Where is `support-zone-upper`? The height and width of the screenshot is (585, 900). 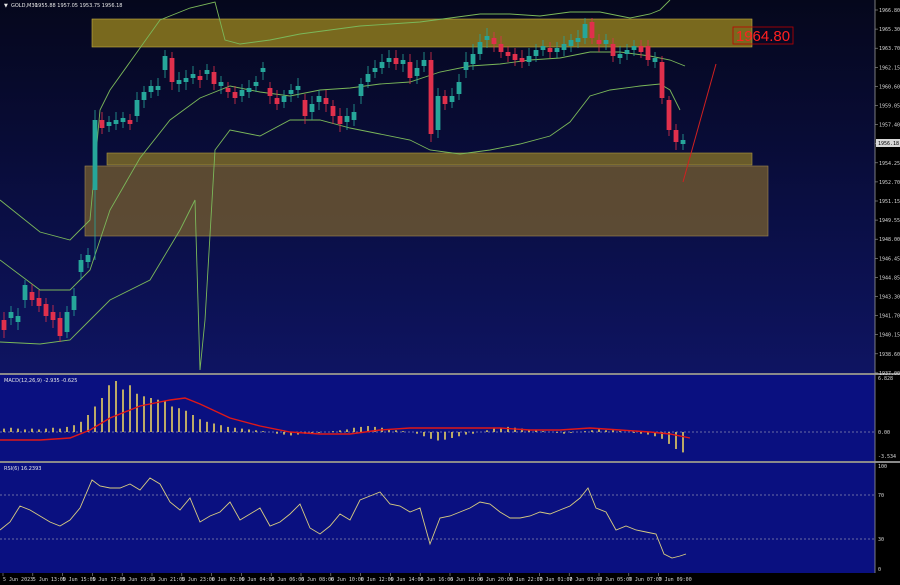 support-zone-upper is located at coordinates (429, 159).